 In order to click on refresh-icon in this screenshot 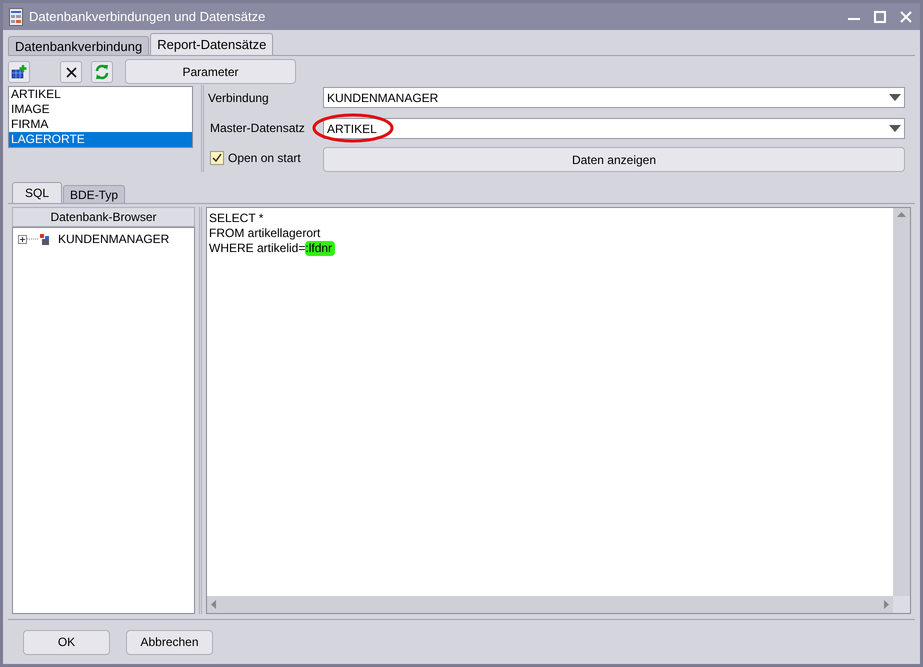, I will do `click(102, 72)`.